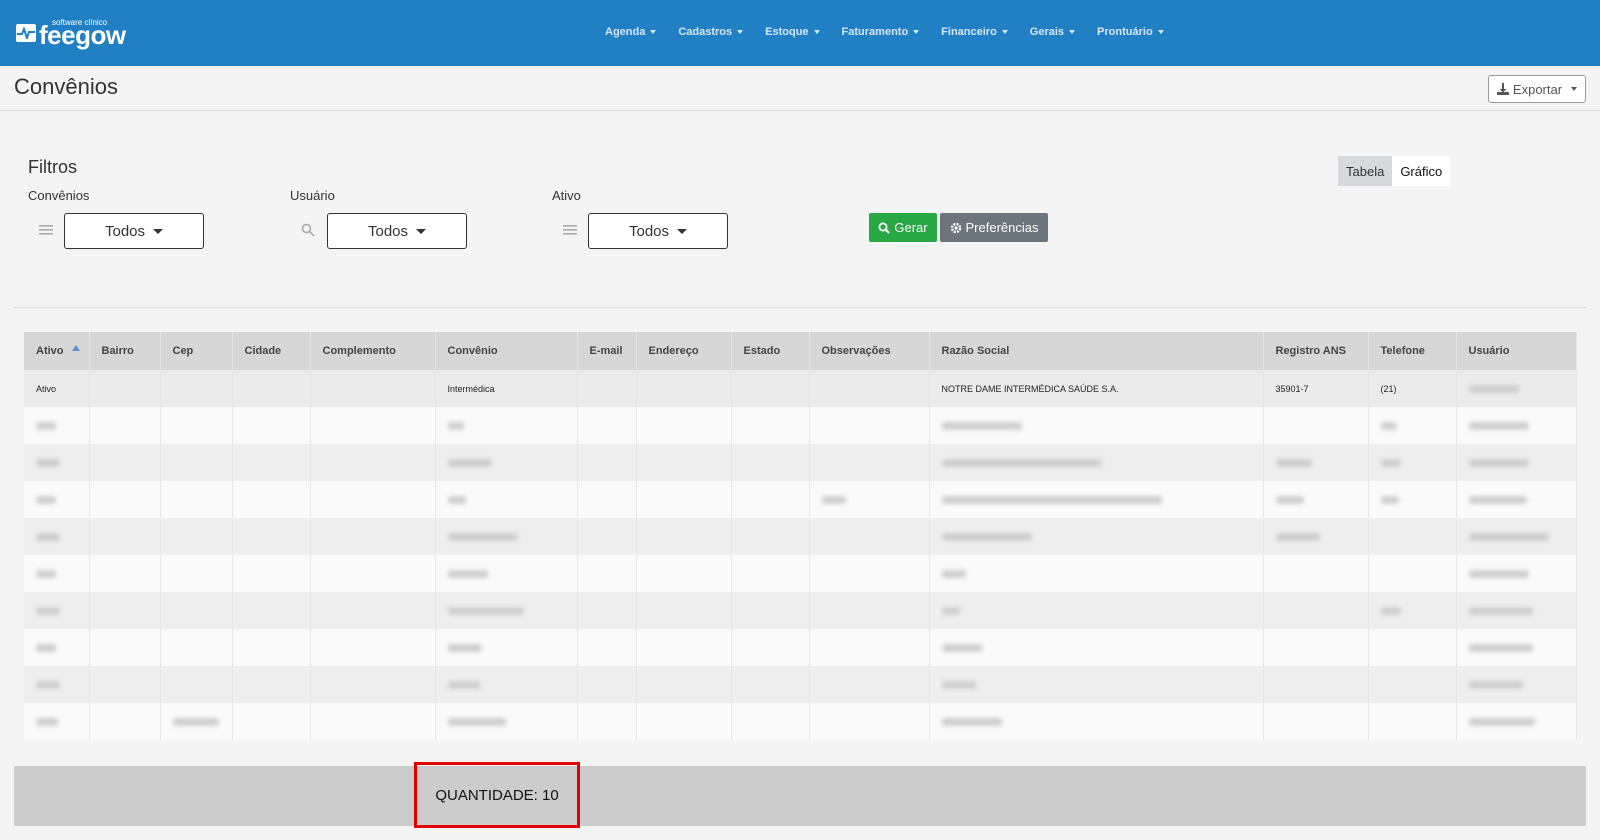  I want to click on tab-tabela: Tabela, so click(1365, 171).